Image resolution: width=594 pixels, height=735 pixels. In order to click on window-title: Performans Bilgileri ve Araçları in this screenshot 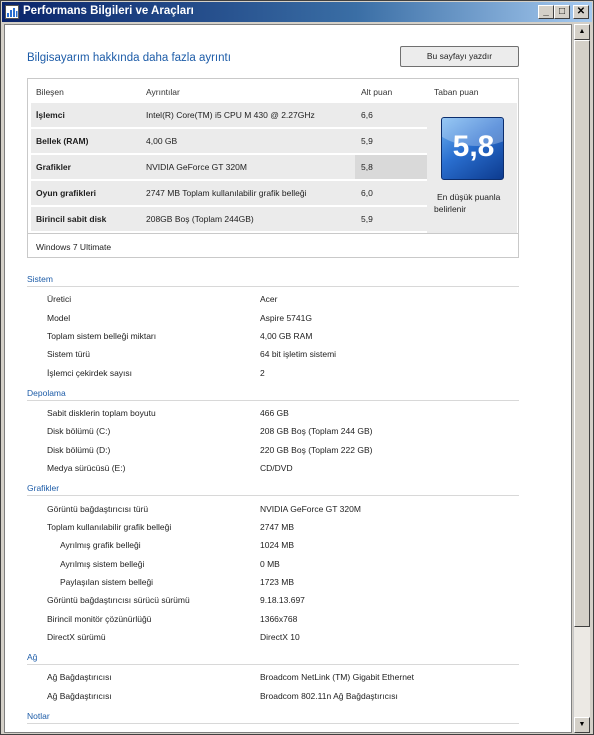, I will do `click(108, 11)`.